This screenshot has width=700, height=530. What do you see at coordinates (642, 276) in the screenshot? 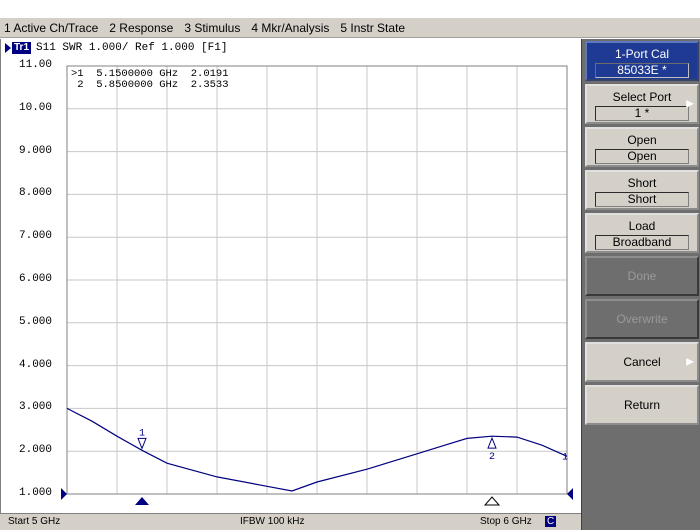
I see `softkey-done: Done` at bounding box center [642, 276].